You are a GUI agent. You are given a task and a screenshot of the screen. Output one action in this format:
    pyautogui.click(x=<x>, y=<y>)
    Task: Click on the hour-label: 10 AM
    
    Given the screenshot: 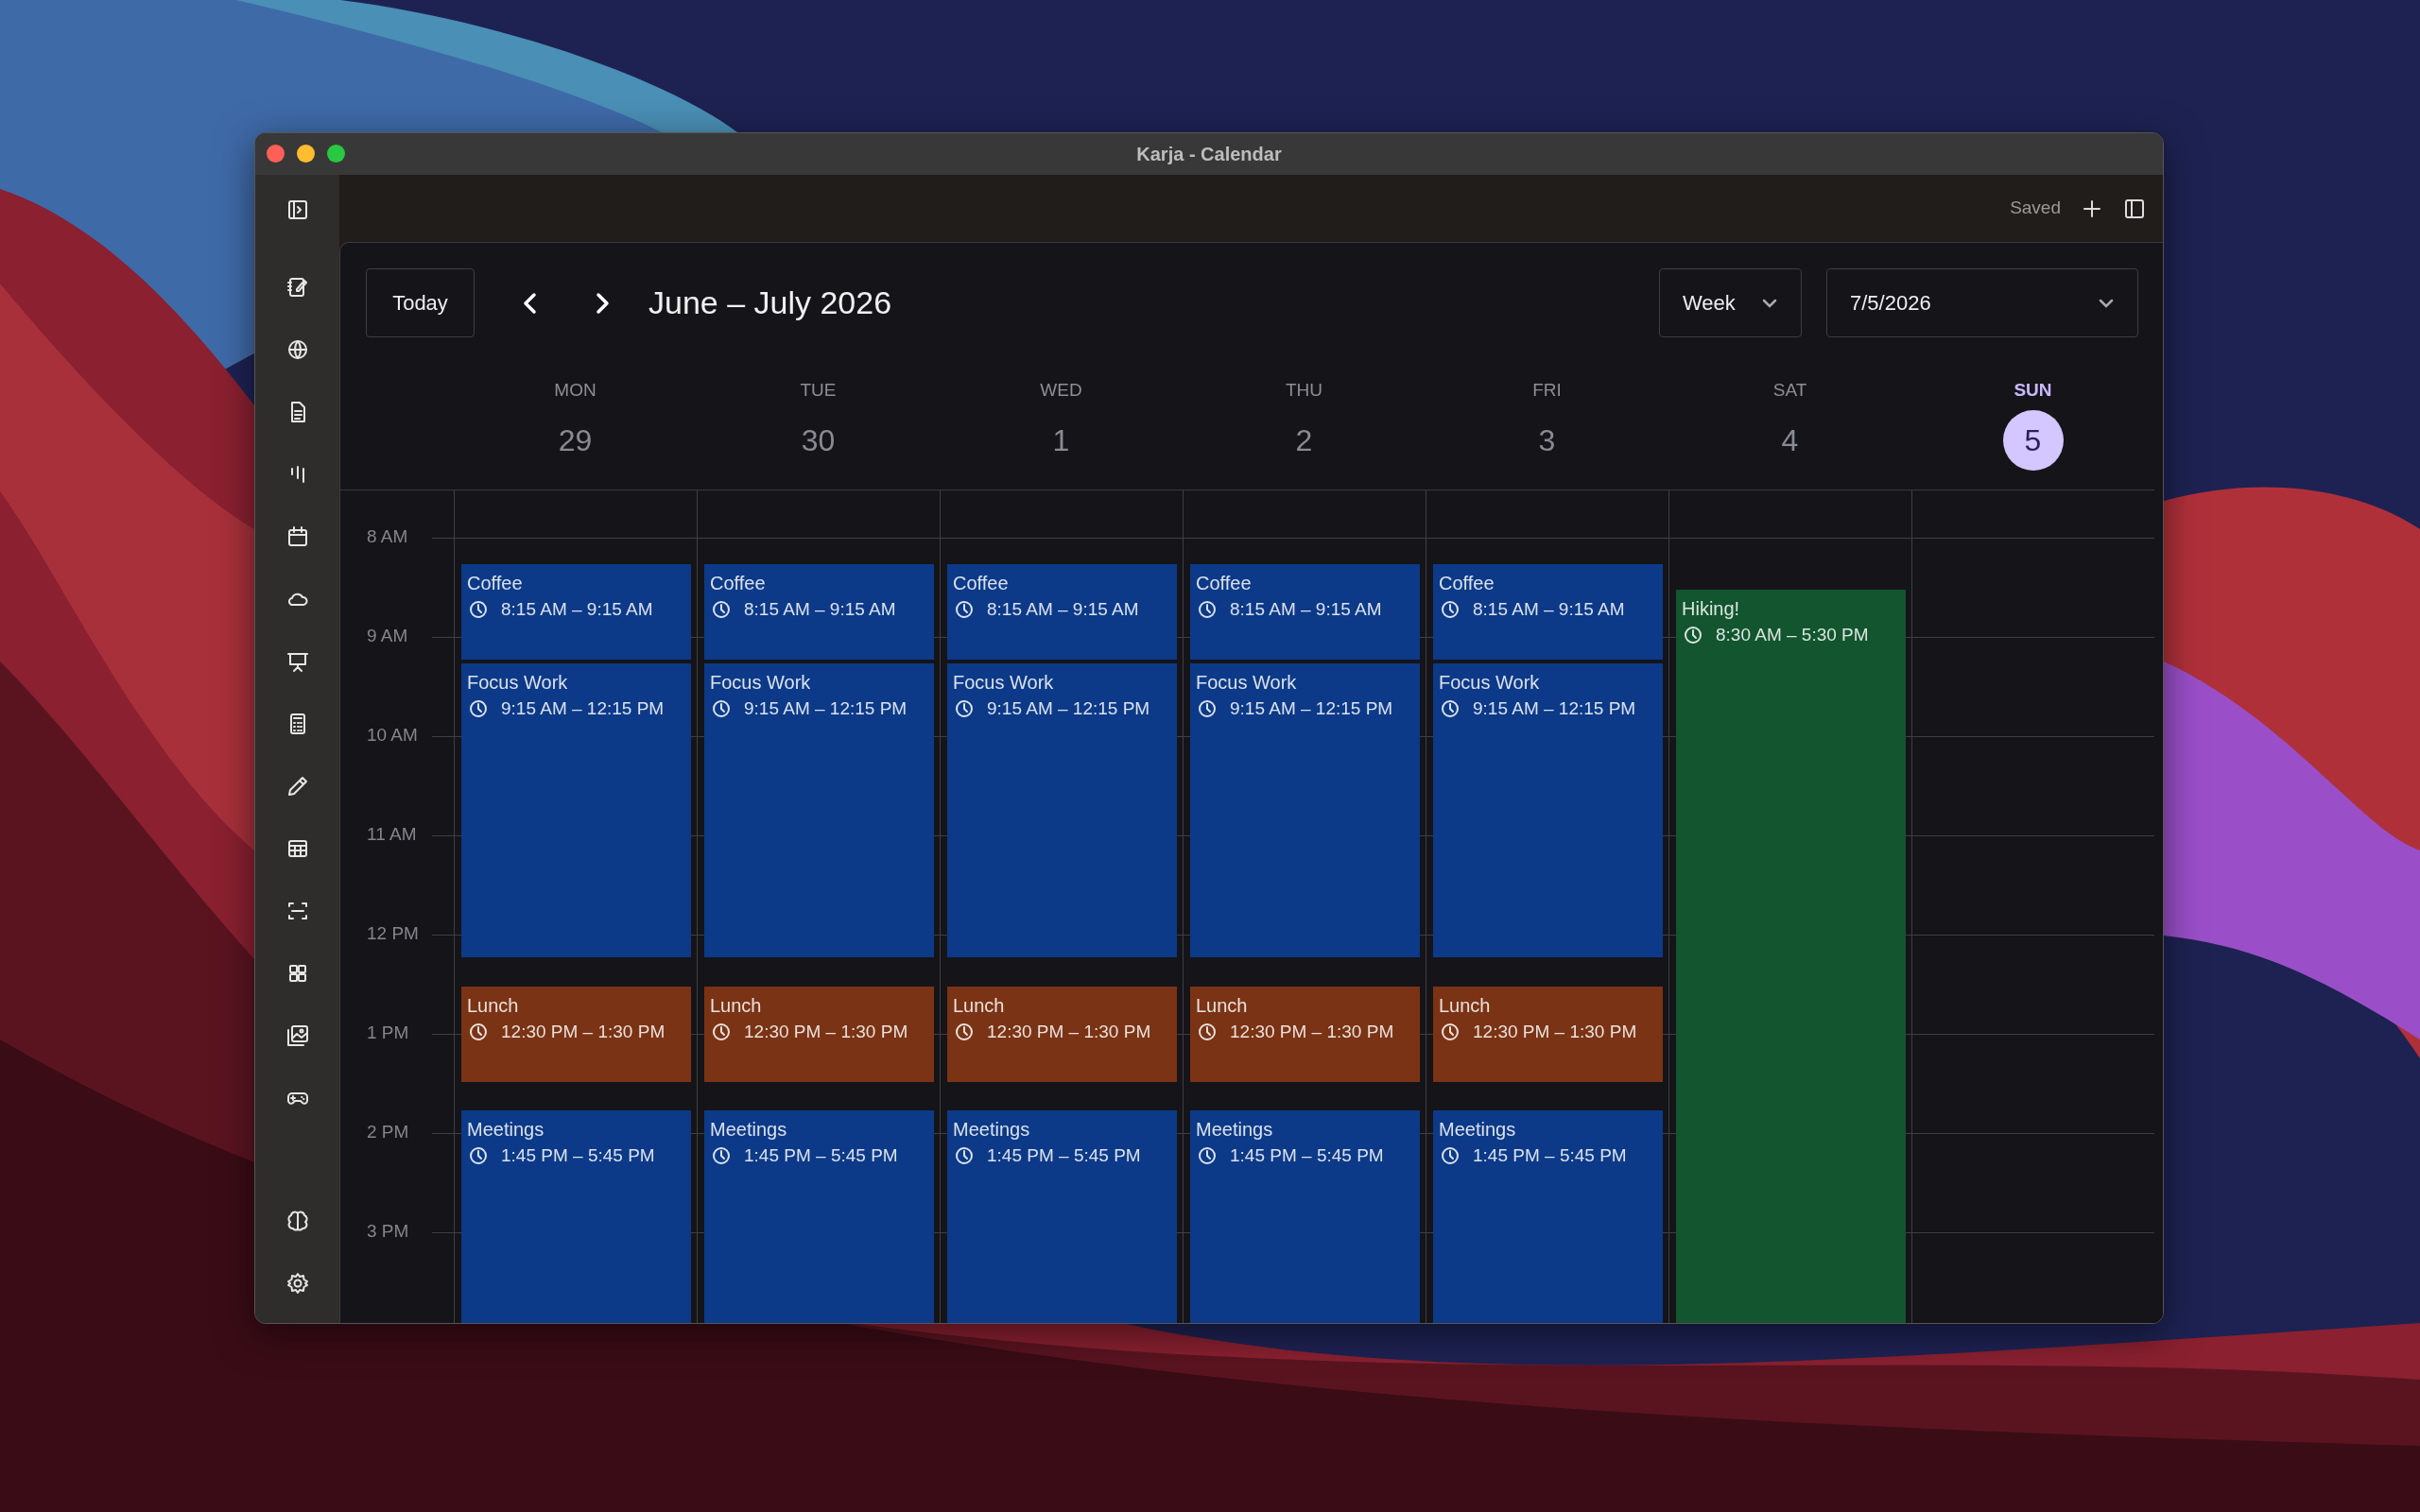 What is the action you would take?
    pyautogui.click(x=392, y=735)
    